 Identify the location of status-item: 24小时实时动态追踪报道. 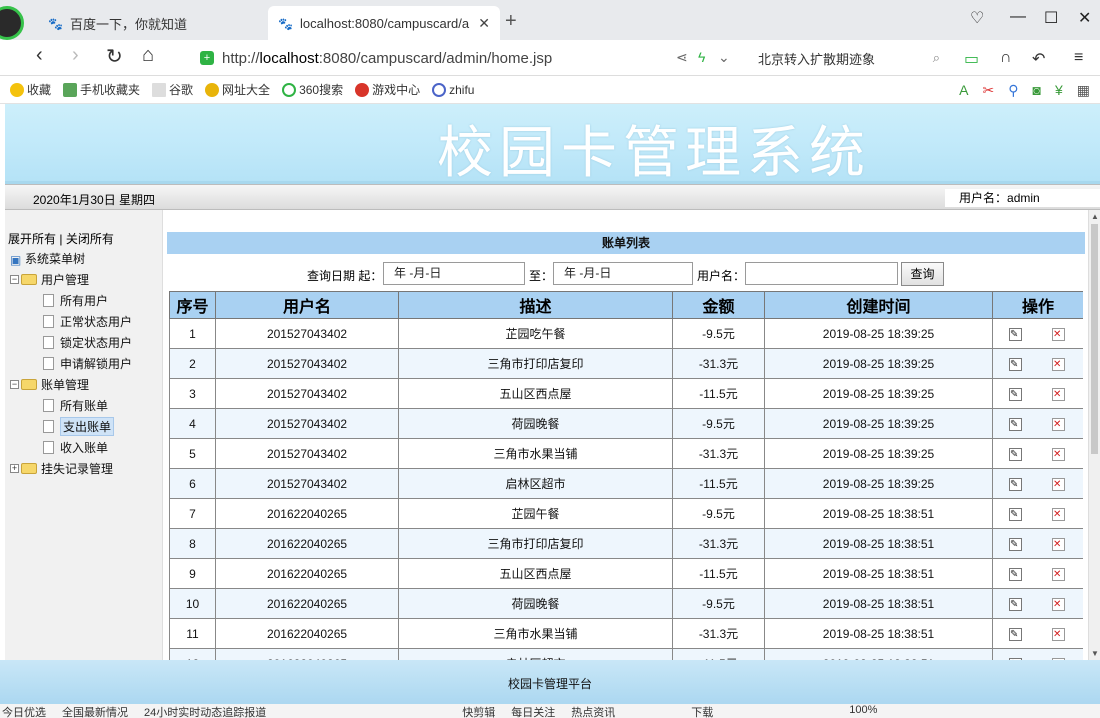
(205, 711).